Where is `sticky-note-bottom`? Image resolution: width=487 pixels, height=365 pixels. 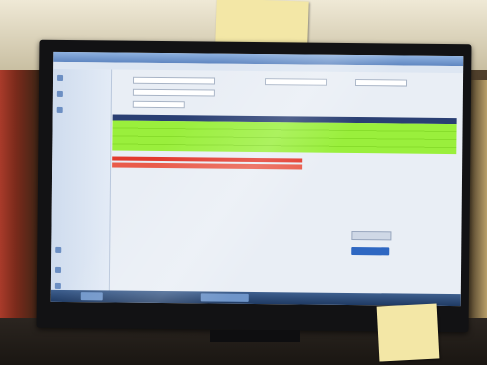 sticky-note-bottom is located at coordinates (408, 332).